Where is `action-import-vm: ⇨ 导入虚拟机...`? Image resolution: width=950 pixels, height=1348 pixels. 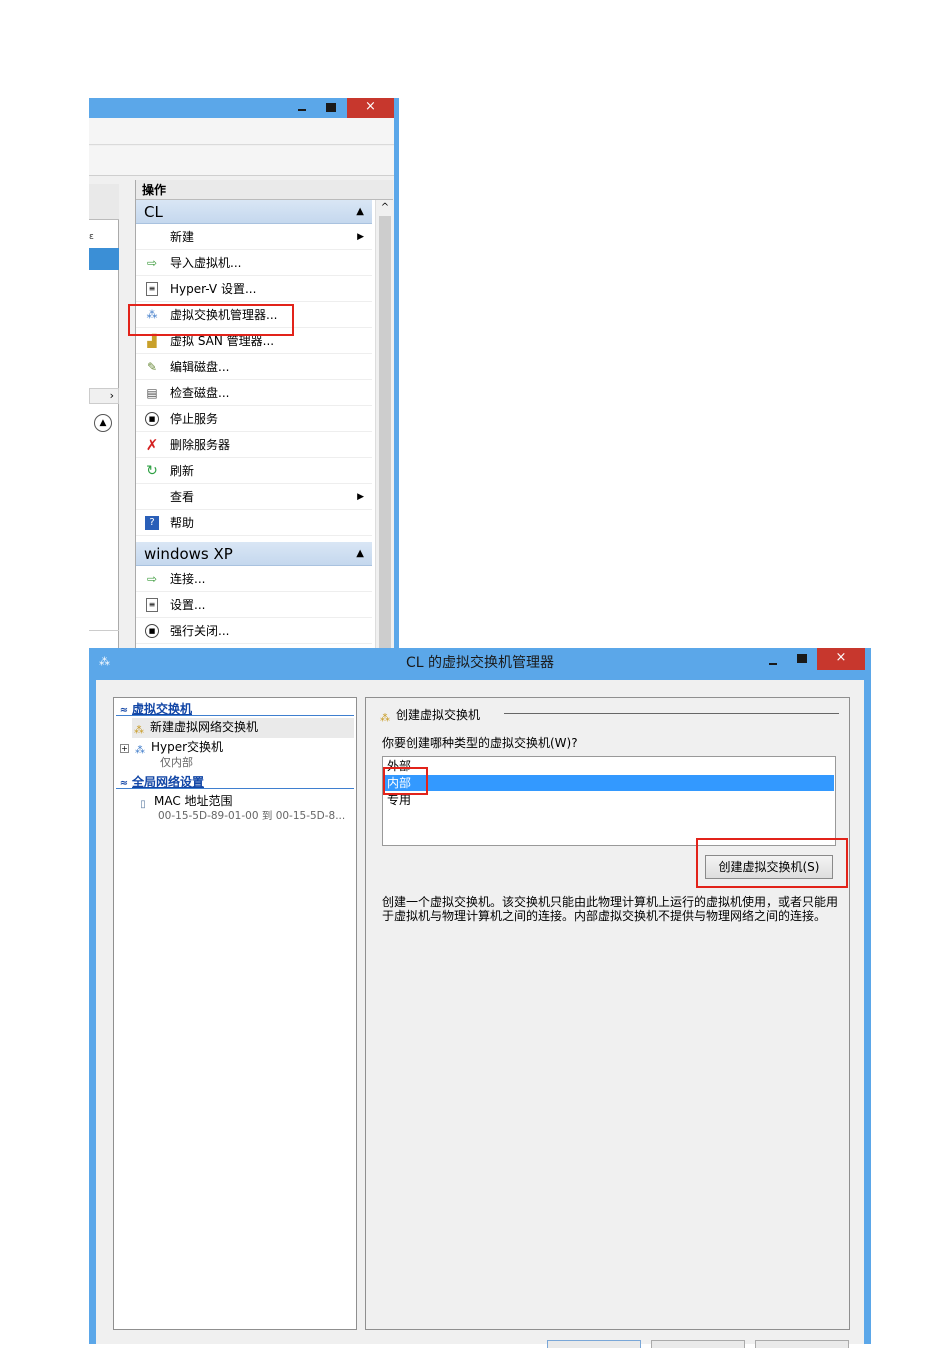 action-import-vm: ⇨ 导入虚拟机... is located at coordinates (254, 263).